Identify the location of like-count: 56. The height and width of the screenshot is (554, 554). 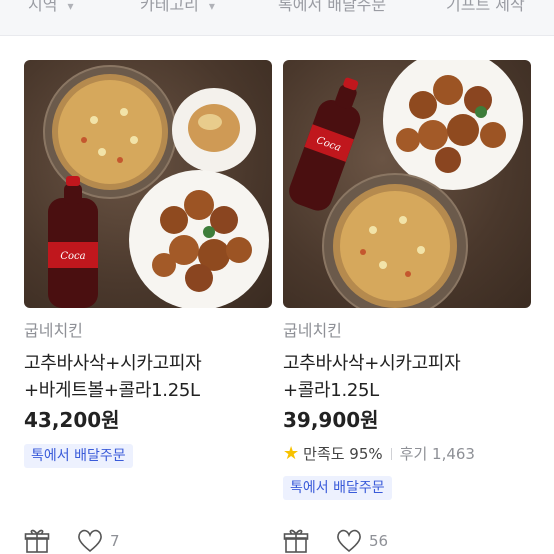
(379, 541).